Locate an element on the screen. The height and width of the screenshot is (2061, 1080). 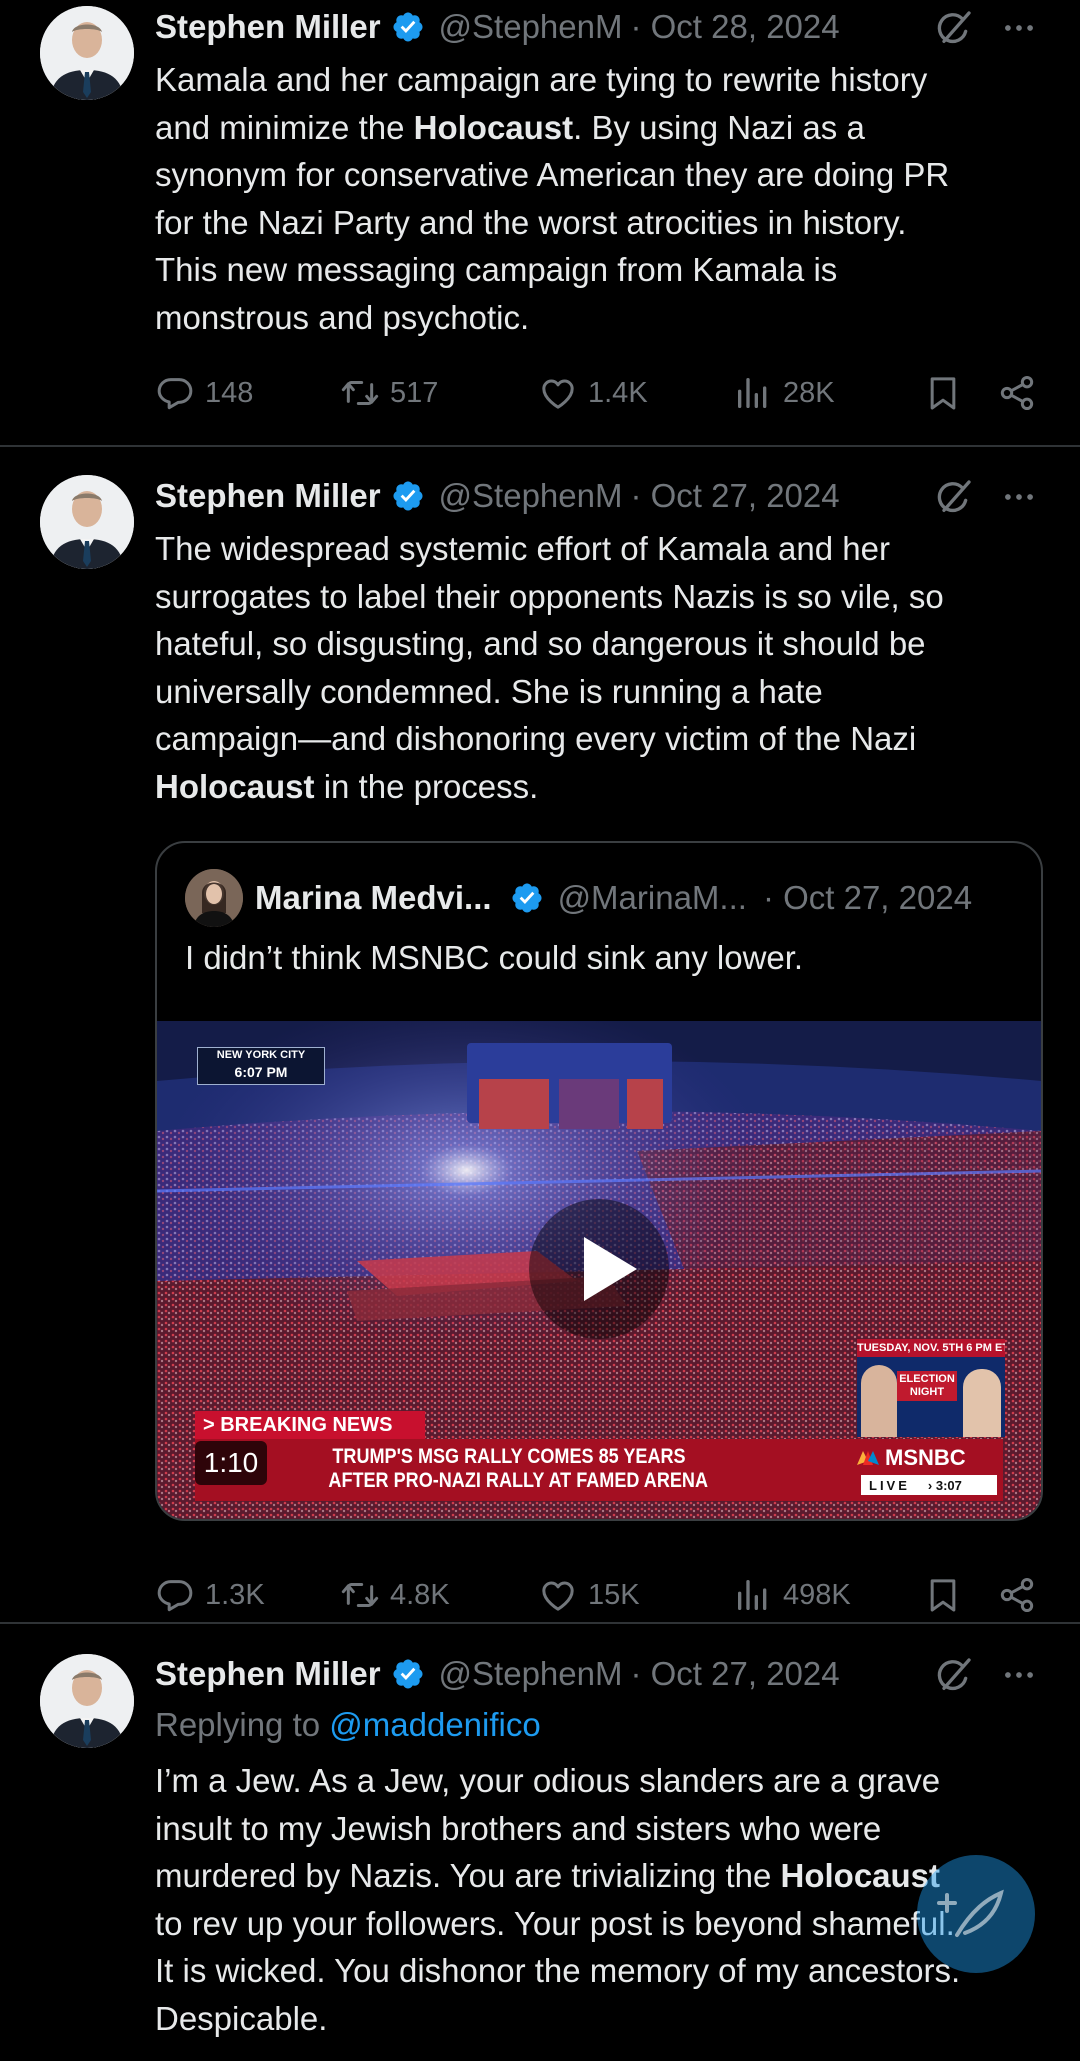
network-logo: MSNBC is located at coordinates (925, 1458).